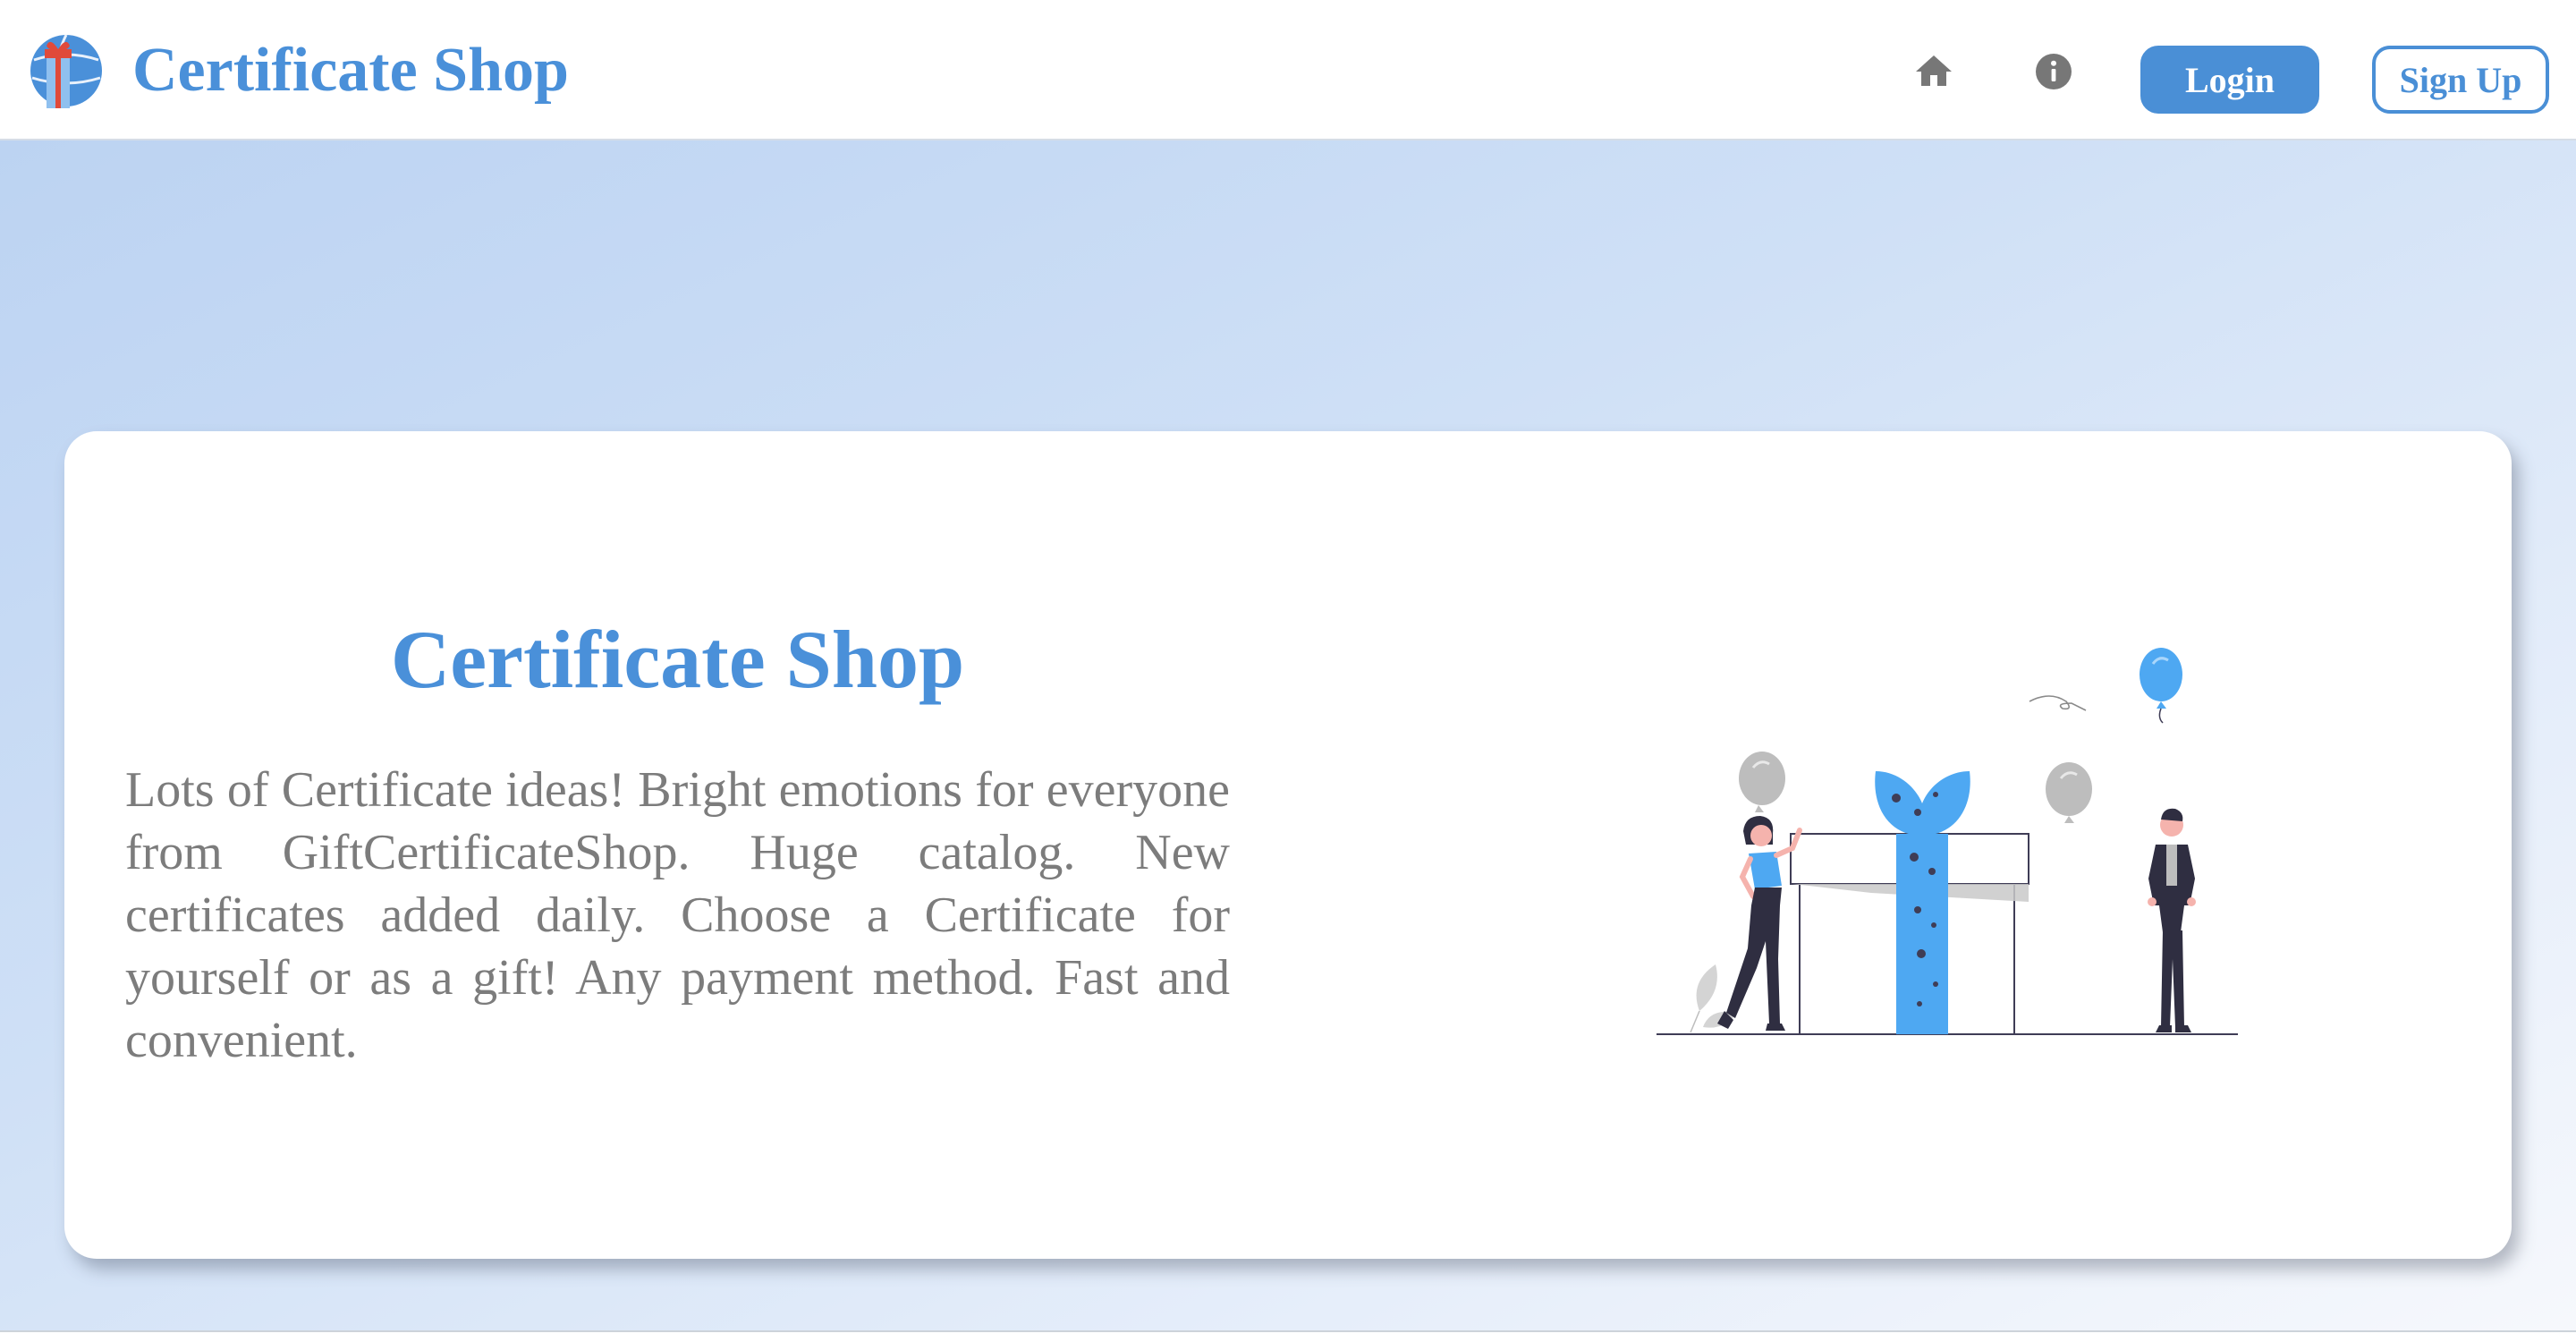 The width and height of the screenshot is (2576, 1342). What do you see at coordinates (66, 71) in the screenshot?
I see `gift-globe-logo-icon` at bounding box center [66, 71].